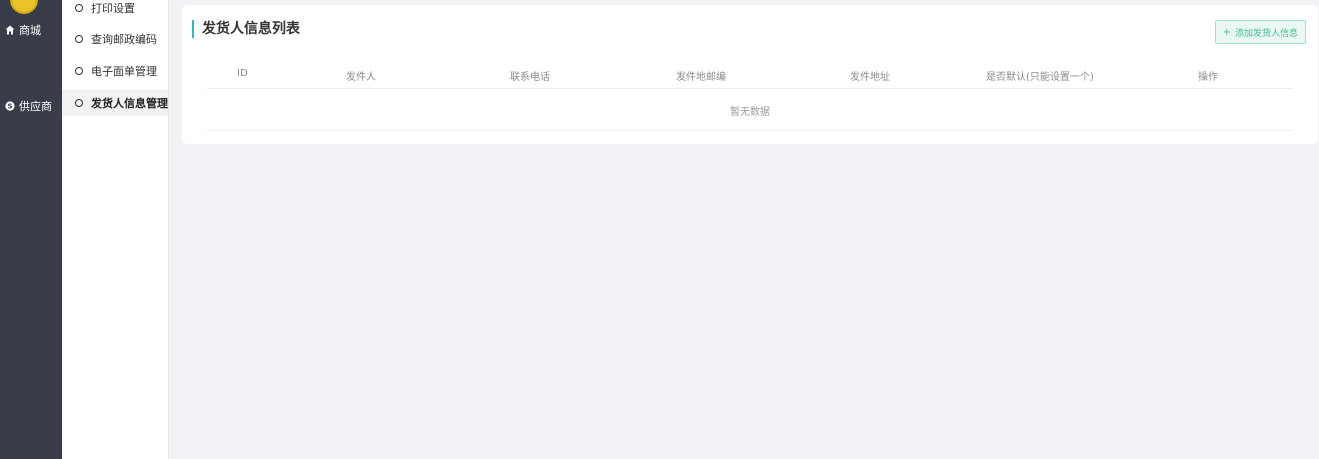 The height and width of the screenshot is (459, 1319). Describe the element at coordinates (361, 77) in the screenshot. I see `column-header-sender: 发件人` at that location.